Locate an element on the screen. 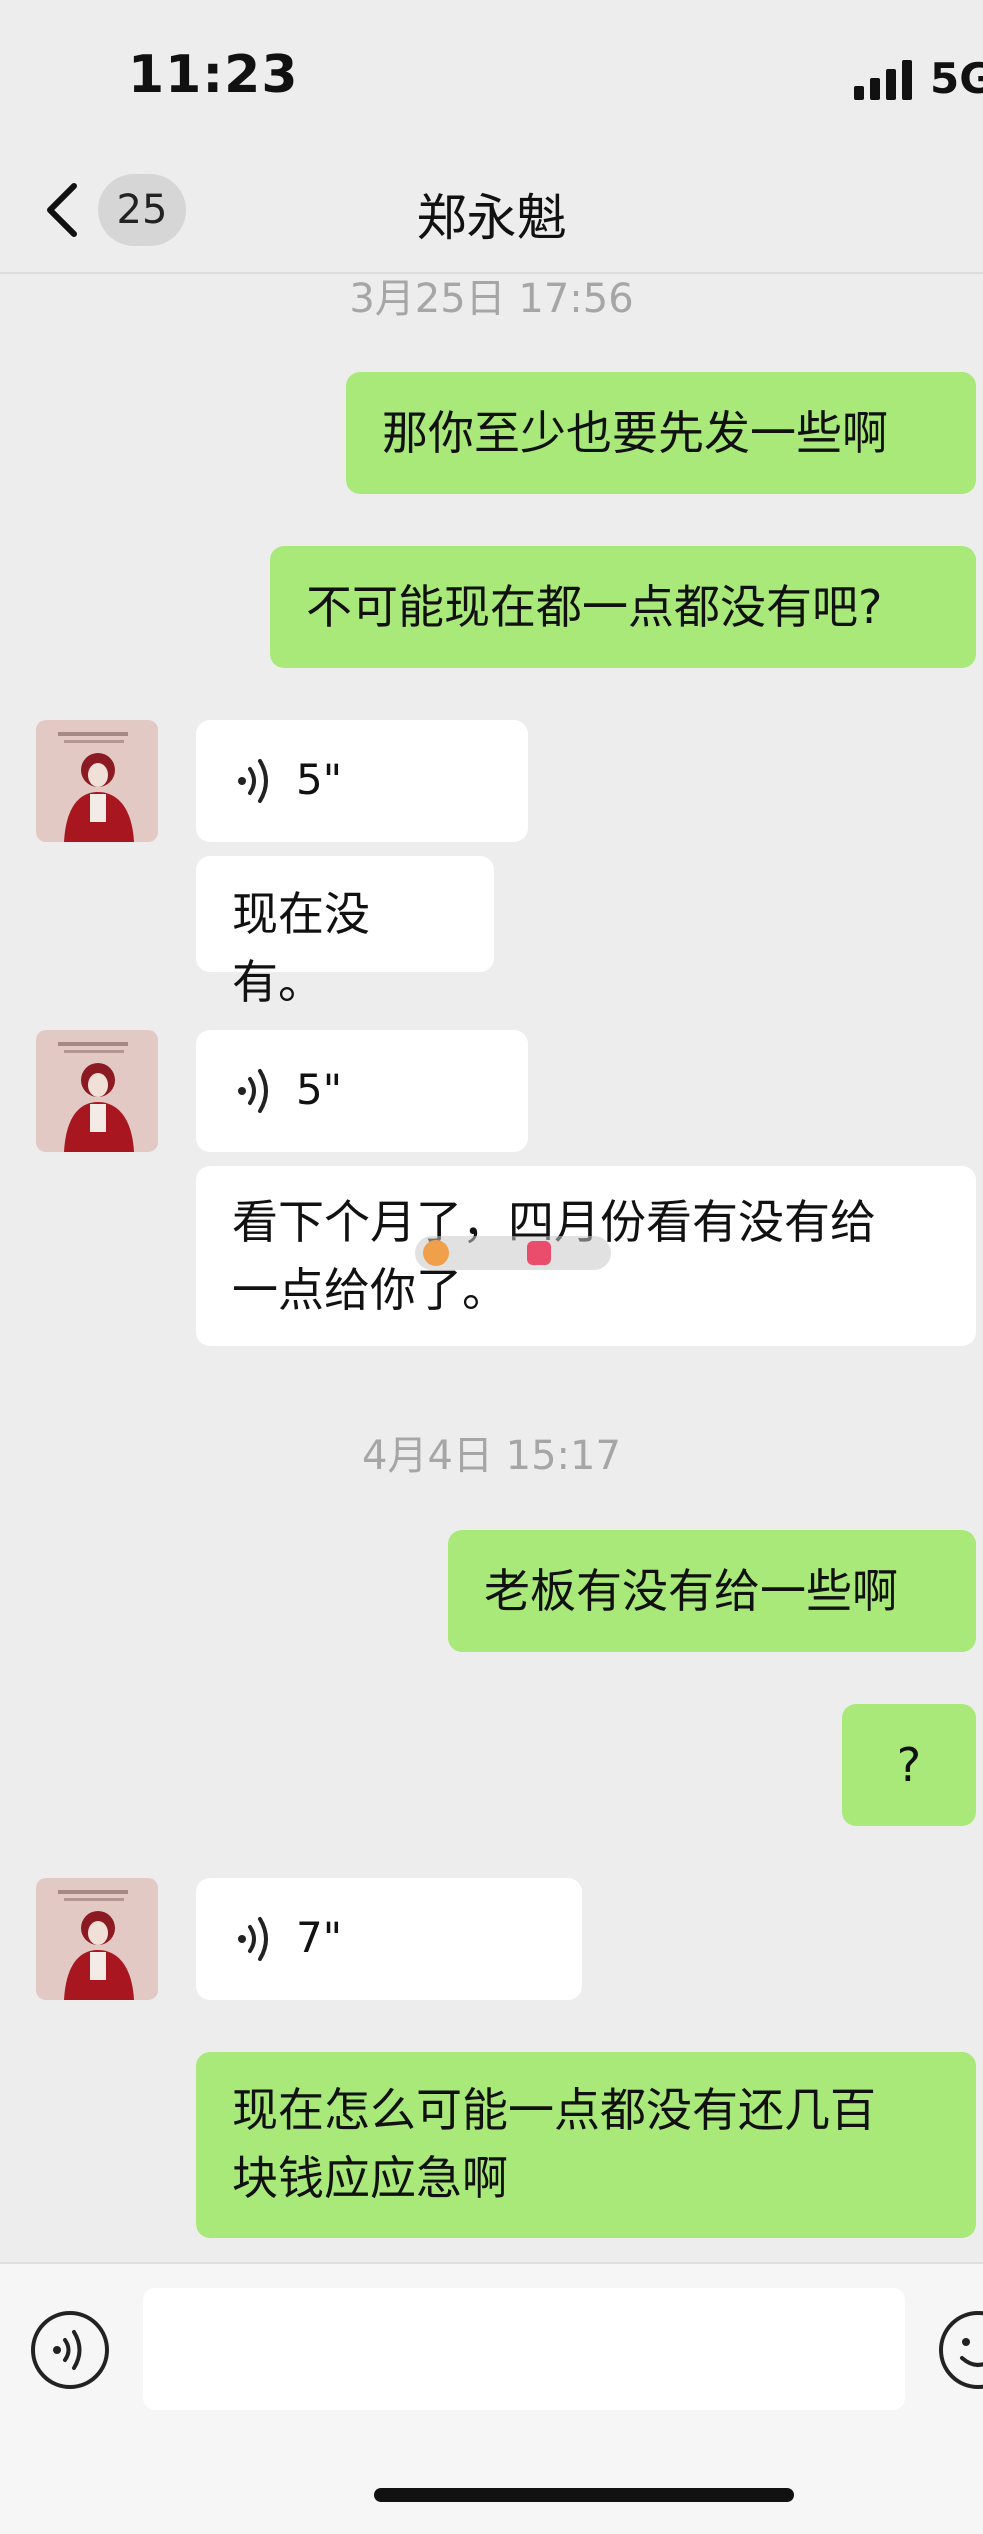 This screenshot has width=983, height=2534. message-text: 那你至少也要先发一些啊 is located at coordinates (635, 433).